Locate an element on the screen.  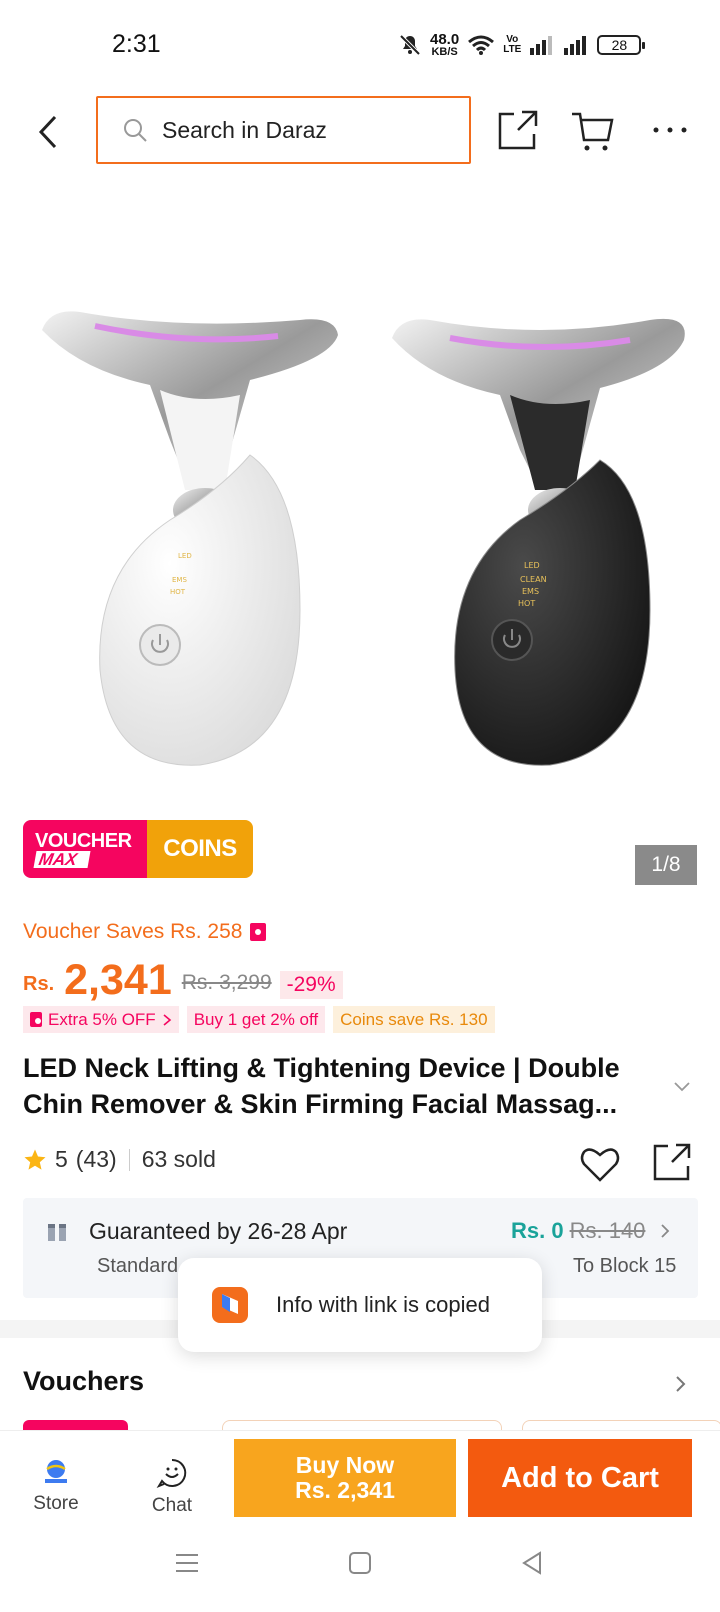
chevron-left-icon is located at coordinates (47, 132).